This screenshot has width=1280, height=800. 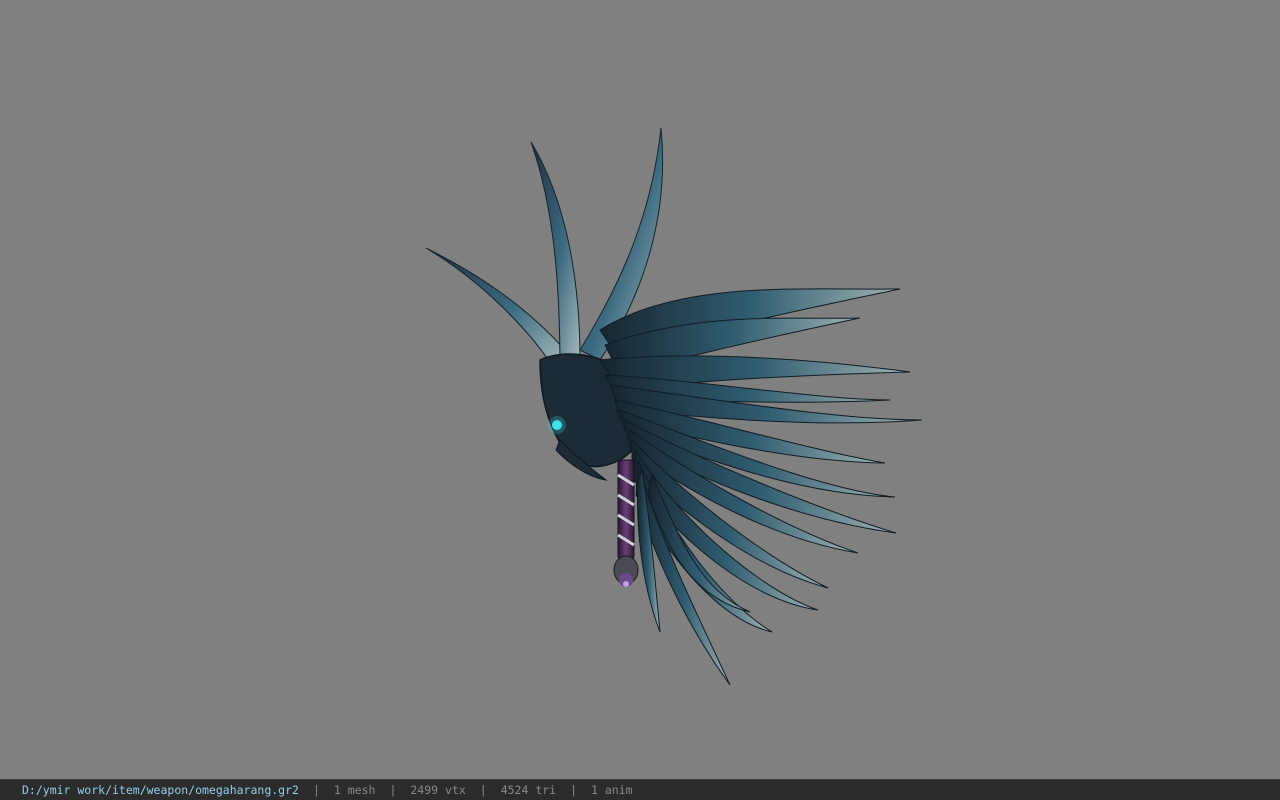 What do you see at coordinates (160, 790) in the screenshot?
I see `file-path-label: D:/ymir work/item/weapon/omegaharang.gr2` at bounding box center [160, 790].